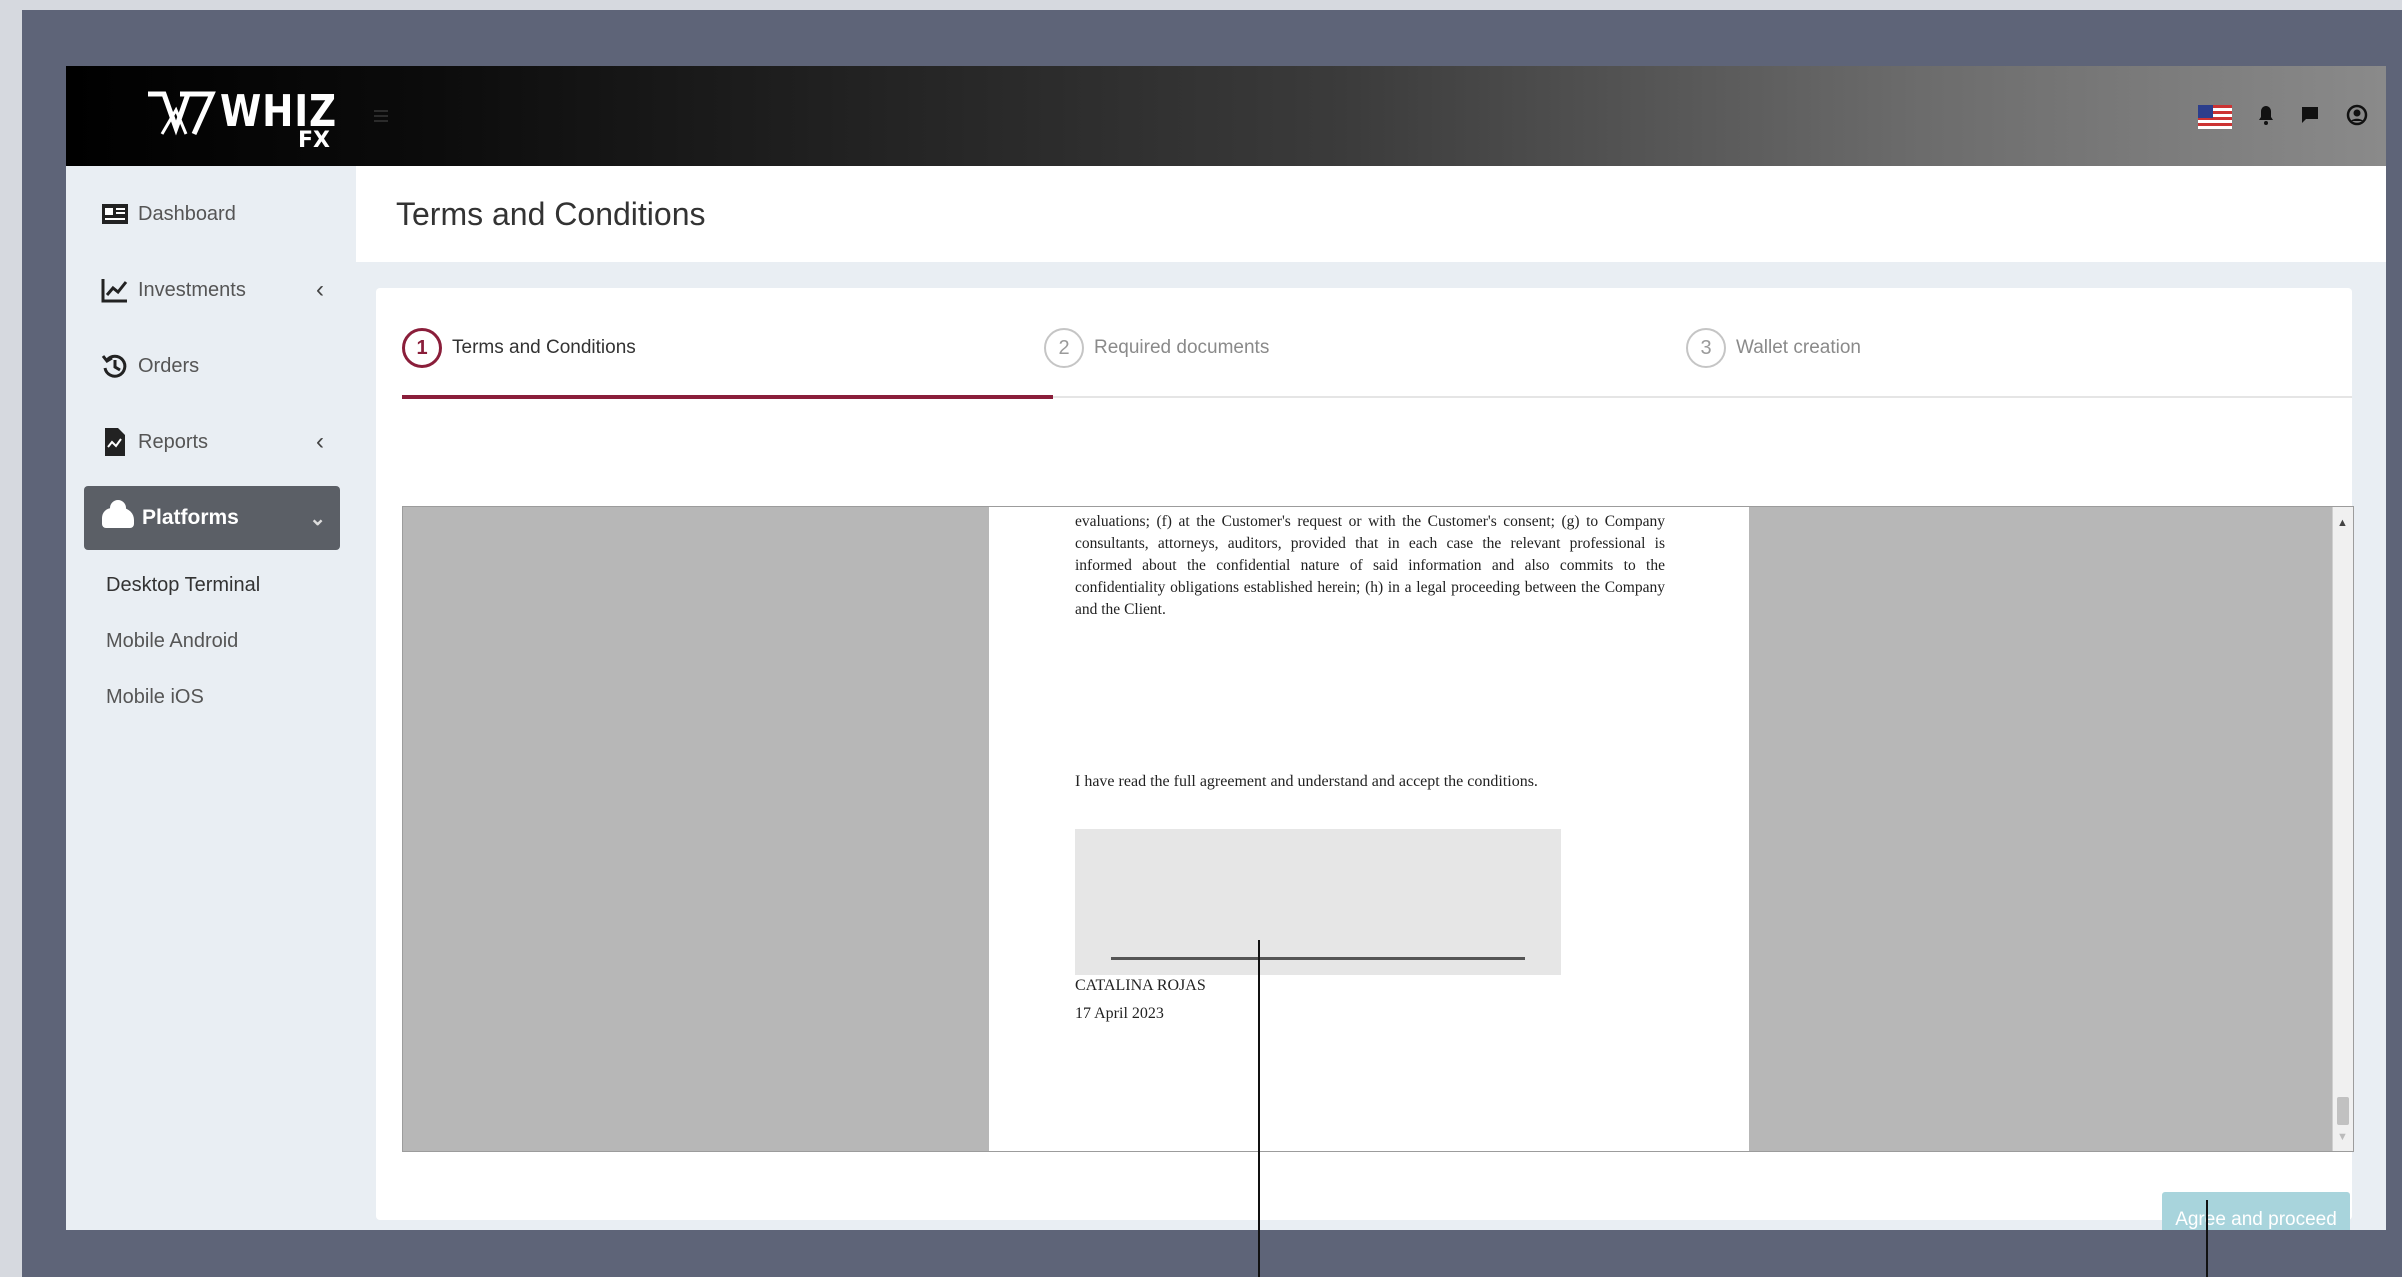  I want to click on dashboard-icon, so click(115, 214).